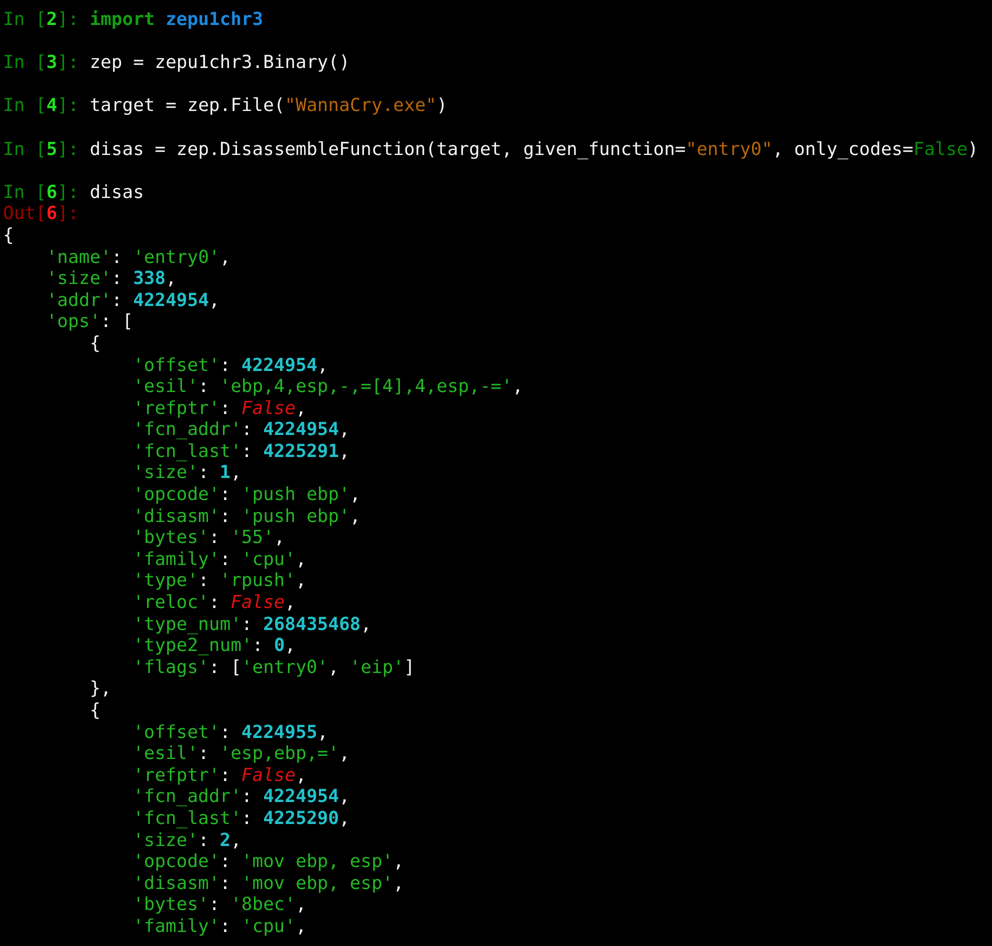 The width and height of the screenshot is (992, 946). Describe the element at coordinates (219, 905) in the screenshot. I see `output-line: 'bytes': '8bec',` at that location.